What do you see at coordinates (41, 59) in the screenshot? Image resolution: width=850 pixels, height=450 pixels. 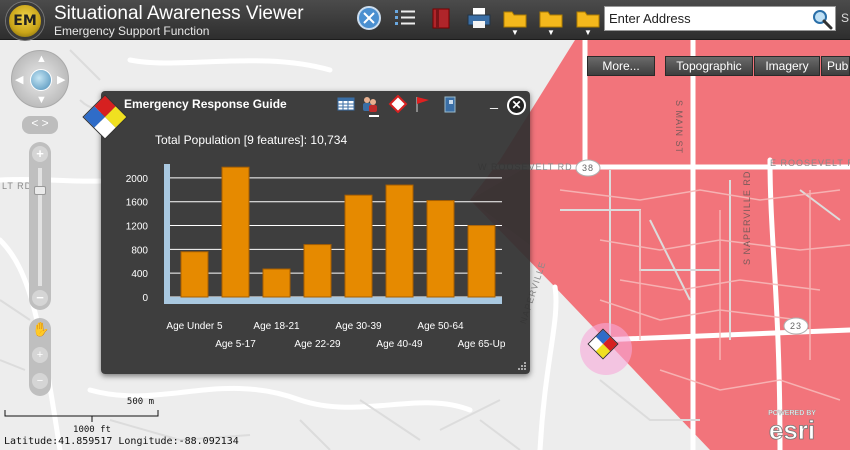 I see `pan-up-icon: ▲` at bounding box center [41, 59].